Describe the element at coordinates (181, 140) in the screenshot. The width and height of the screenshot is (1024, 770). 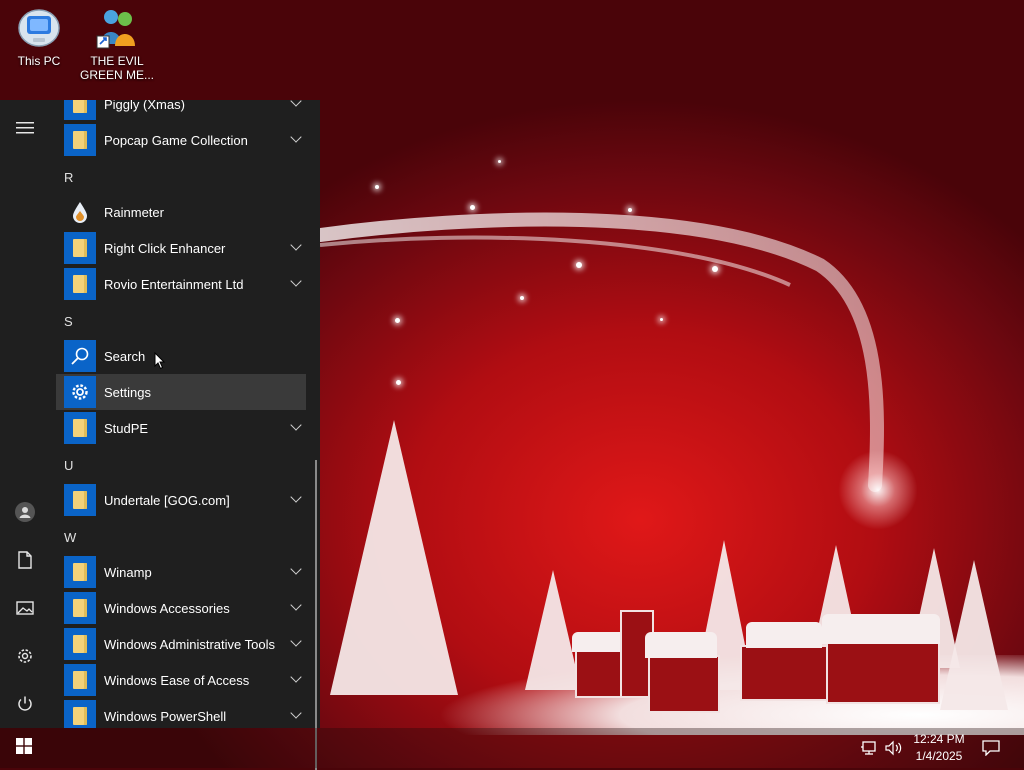
I see `app-item-popcap: Popcap Game Collection` at that location.